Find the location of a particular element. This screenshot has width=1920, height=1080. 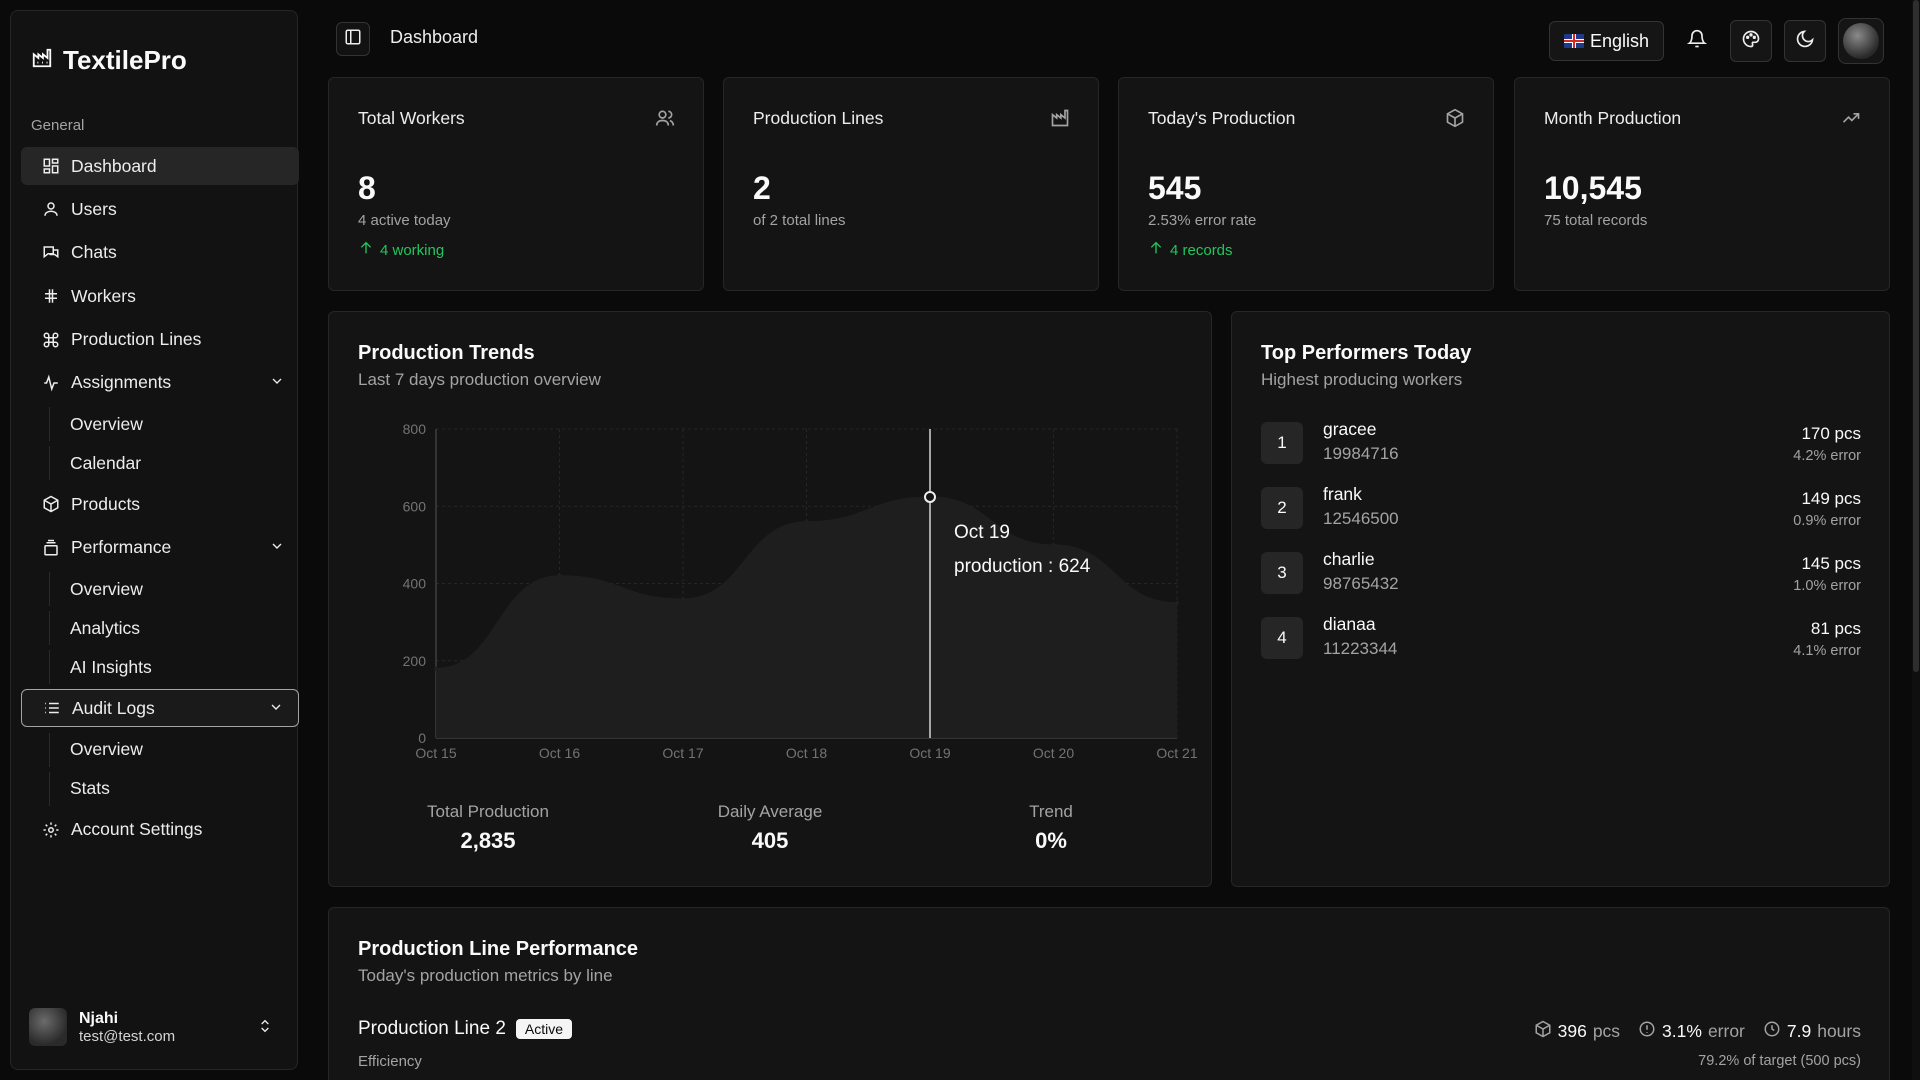

sidebar-item-dashboard: Dashboard is located at coordinates (160, 166).